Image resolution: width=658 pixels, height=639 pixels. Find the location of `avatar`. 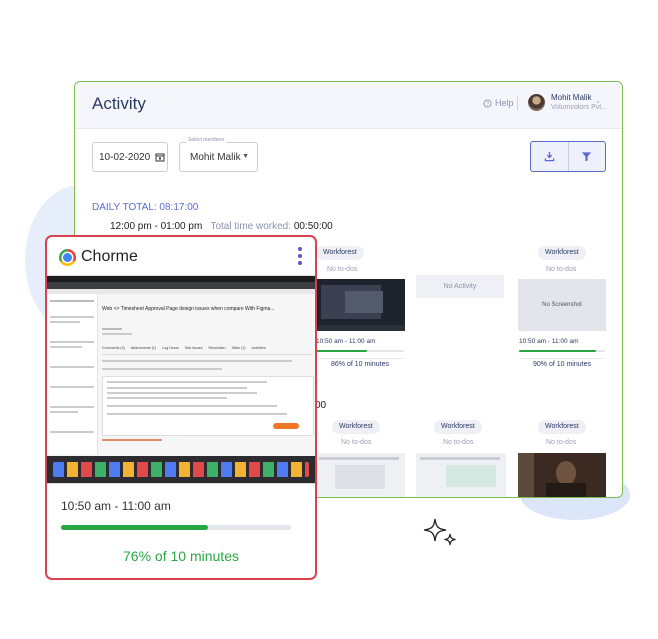

avatar is located at coordinates (536, 102).